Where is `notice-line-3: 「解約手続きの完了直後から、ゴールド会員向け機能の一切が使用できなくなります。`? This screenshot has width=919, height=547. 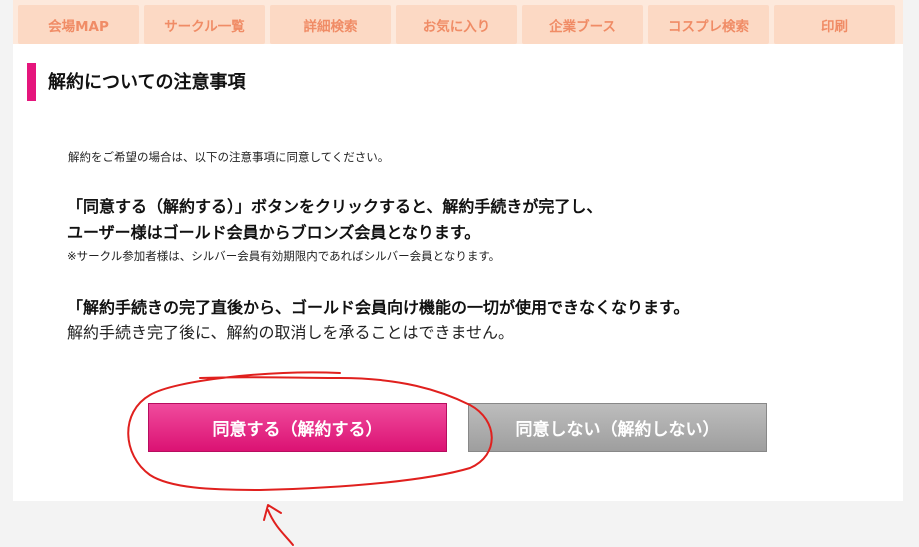
notice-line-3: 「解約手続きの完了直後から、ゴールド会員向け機能の一切が使用できなくなります。 is located at coordinates (378, 307).